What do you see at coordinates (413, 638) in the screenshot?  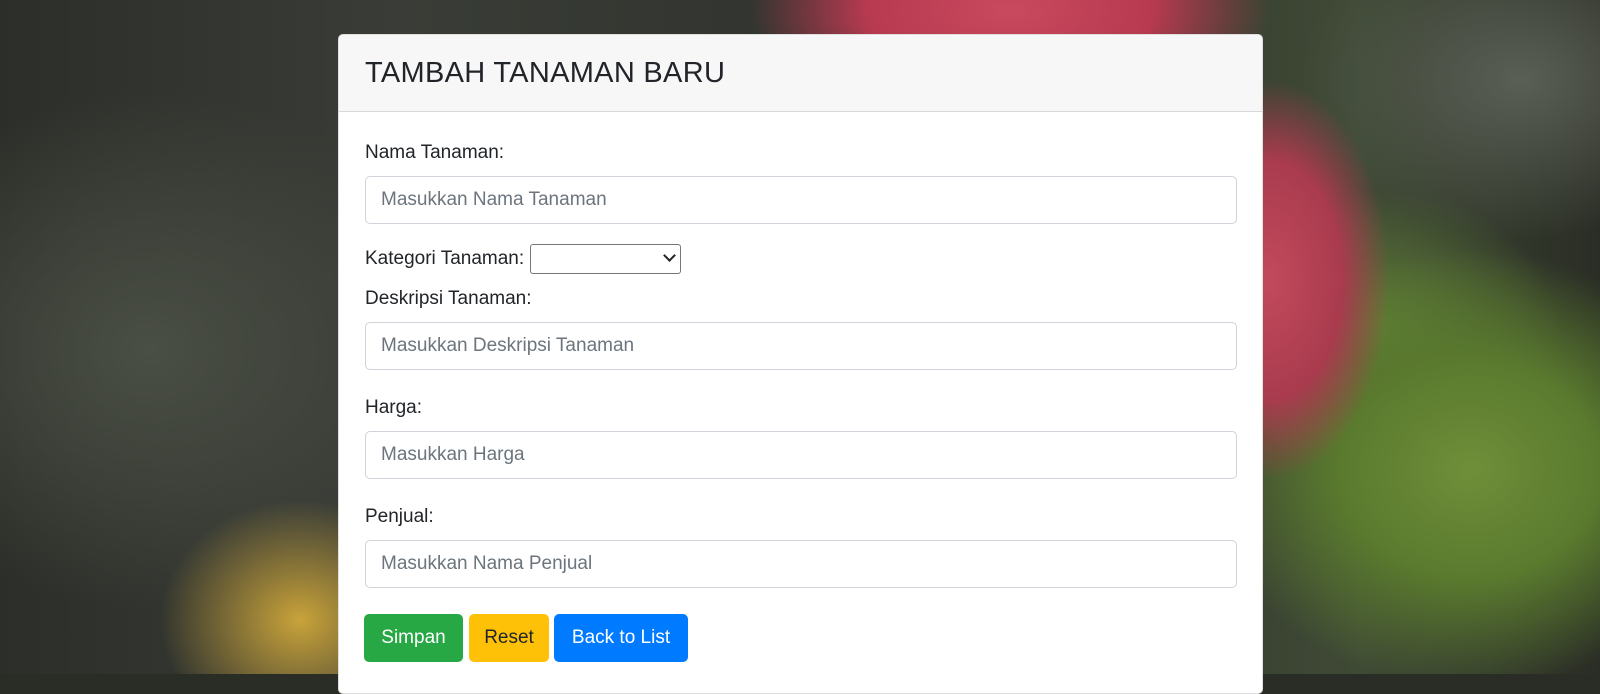 I see `save-button: Simpan` at bounding box center [413, 638].